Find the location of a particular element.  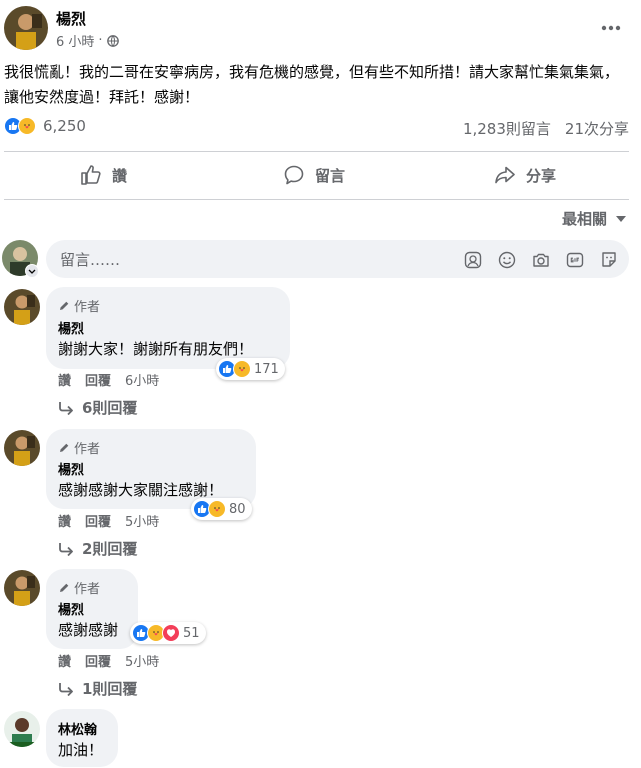

thumbs-up-icon is located at coordinates (91, 175).